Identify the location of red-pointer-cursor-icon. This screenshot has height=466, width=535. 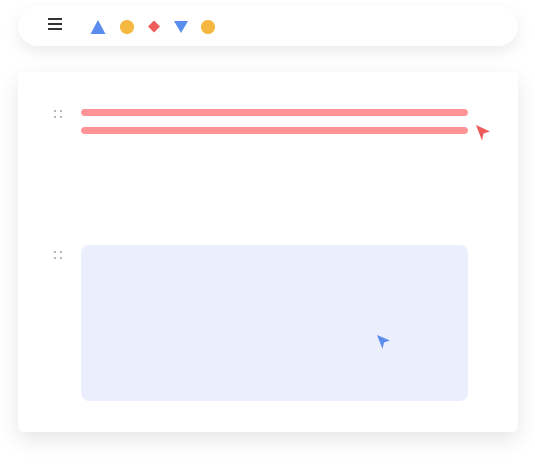
(483, 133).